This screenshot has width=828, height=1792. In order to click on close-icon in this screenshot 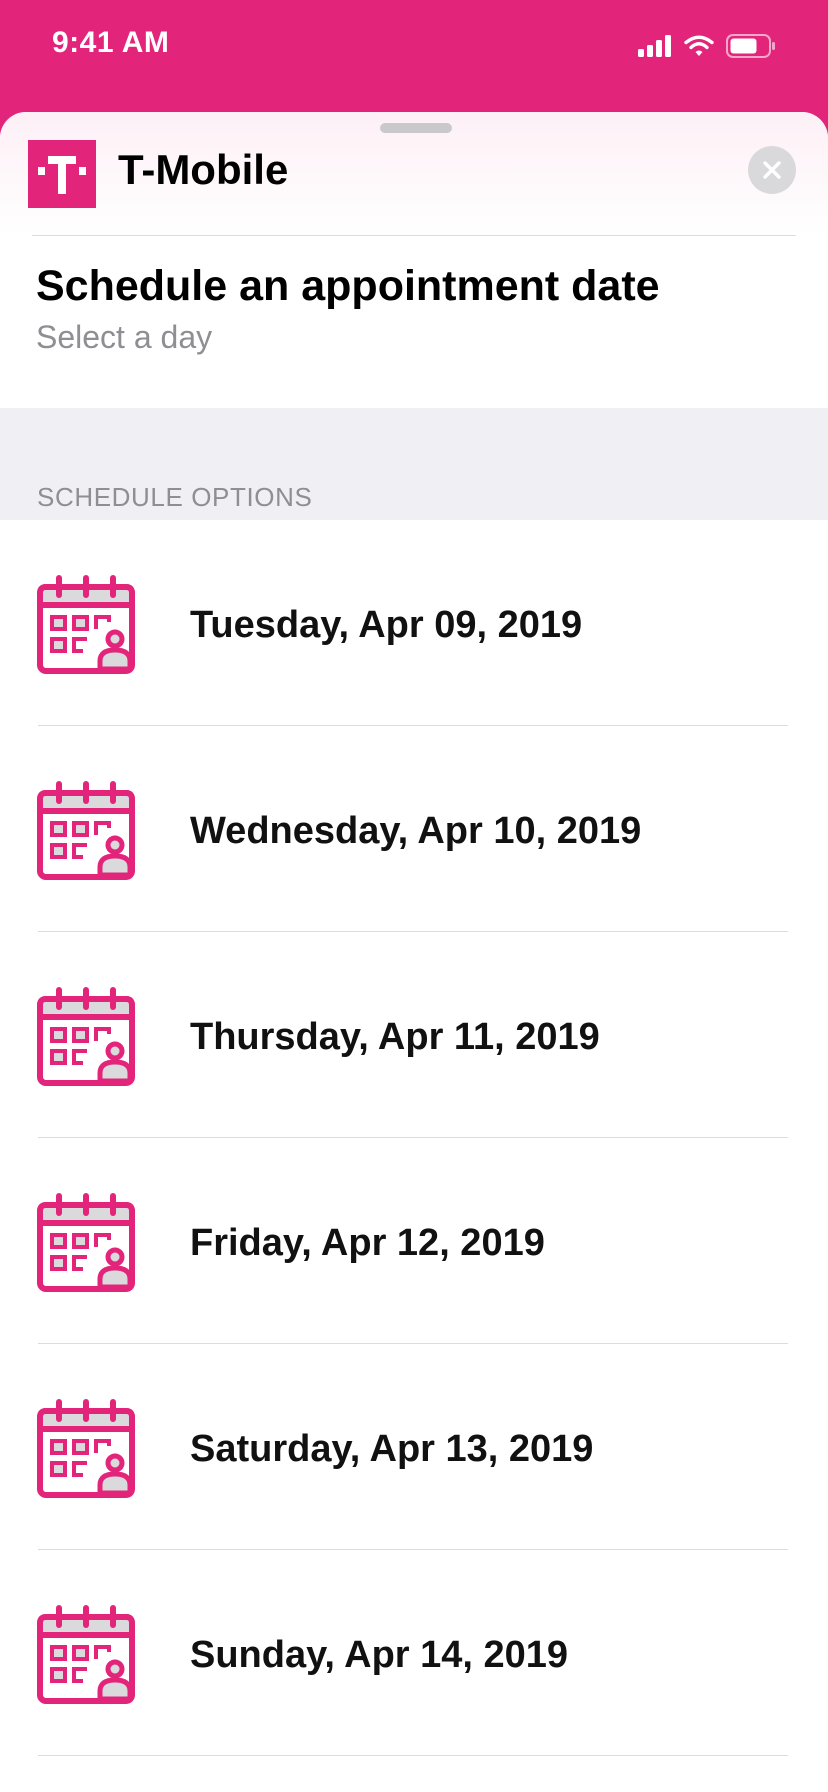, I will do `click(772, 170)`.